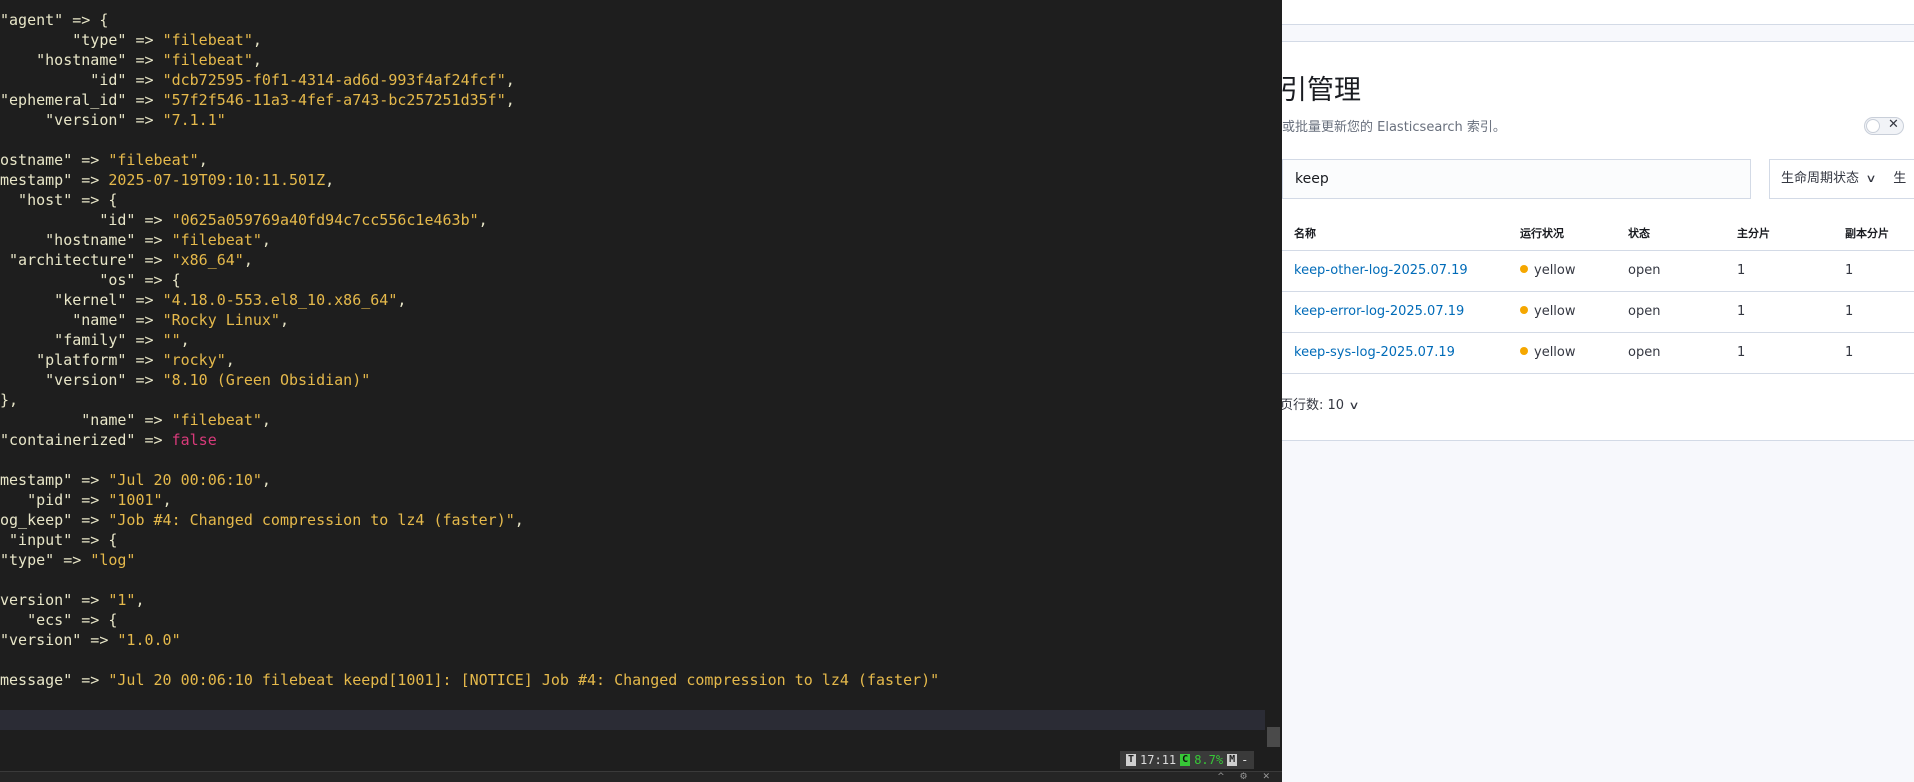 Image resolution: width=1914 pixels, height=782 pixels. Describe the element at coordinates (54, 180) in the screenshot. I see `terminal-token: mestamp" =>` at that location.